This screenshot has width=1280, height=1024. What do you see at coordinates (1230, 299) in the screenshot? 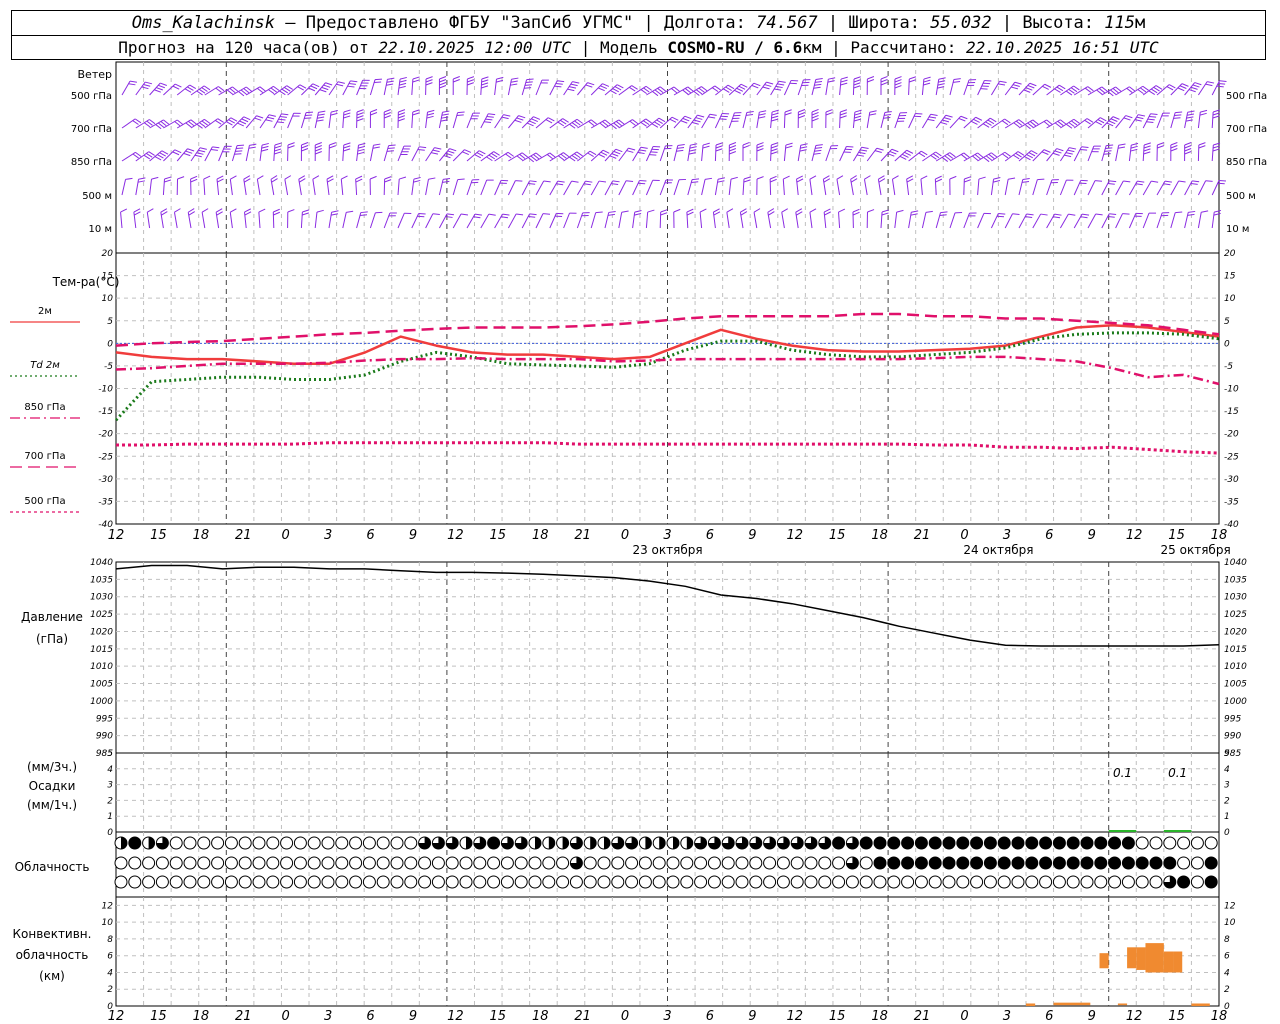
I see `y-tick-label-right: 10` at bounding box center [1230, 299].